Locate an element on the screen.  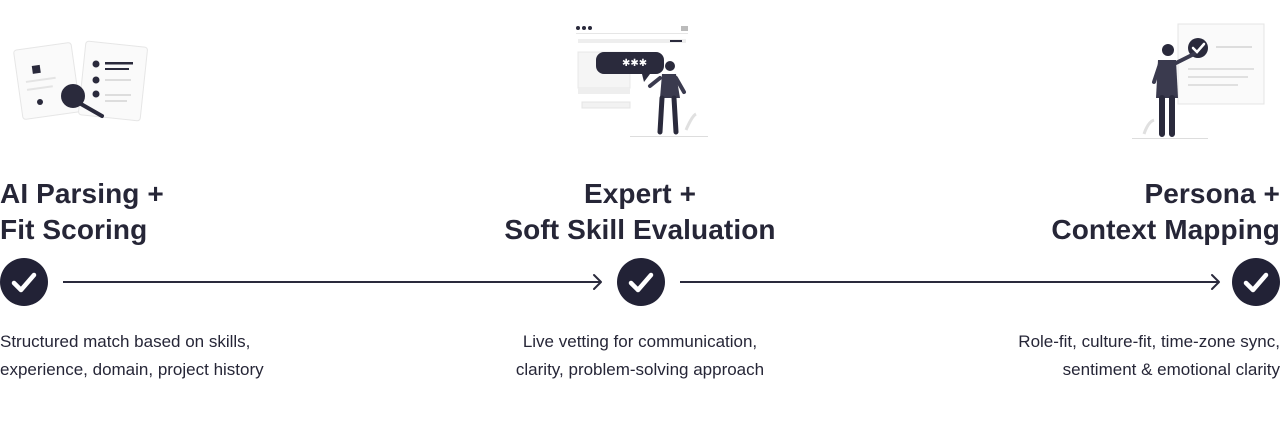
step-2-title-line-2: Soft Skill Evaluation is located at coordinates (640, 229).